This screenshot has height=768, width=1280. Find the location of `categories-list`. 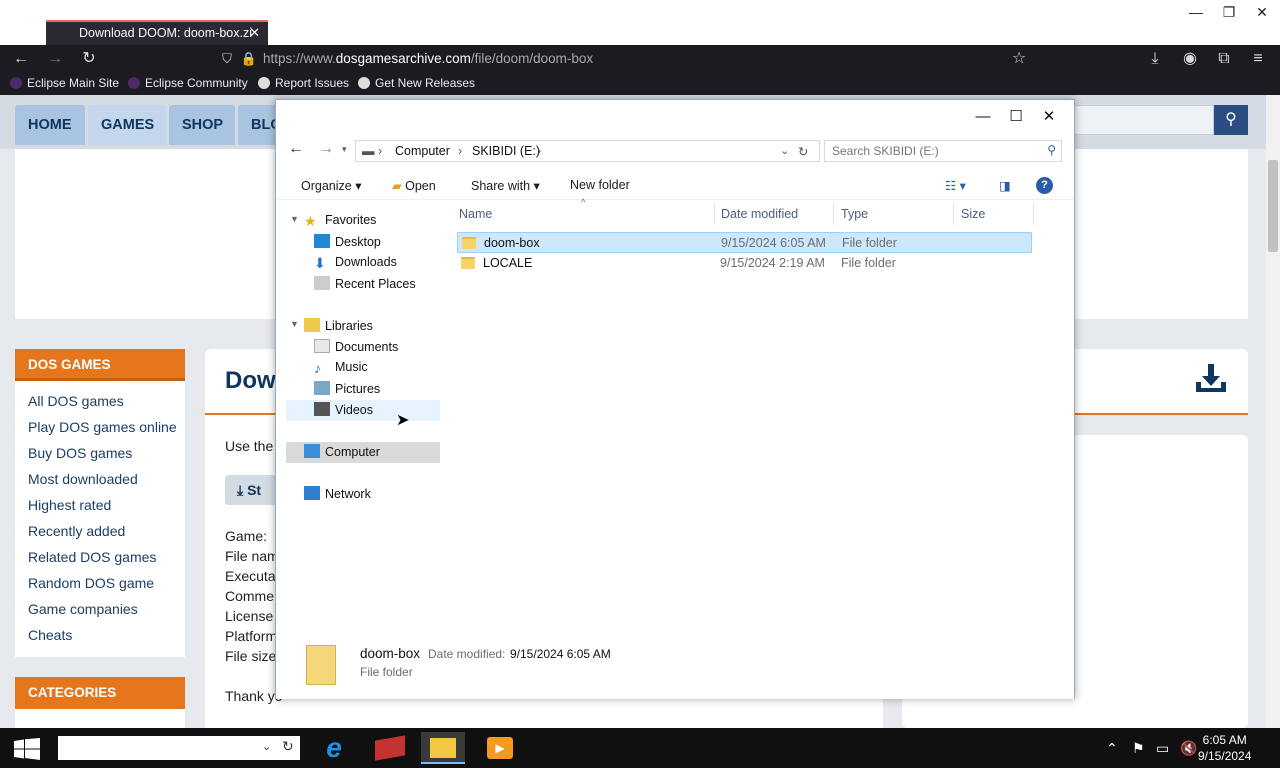

categories-list is located at coordinates (100, 718).